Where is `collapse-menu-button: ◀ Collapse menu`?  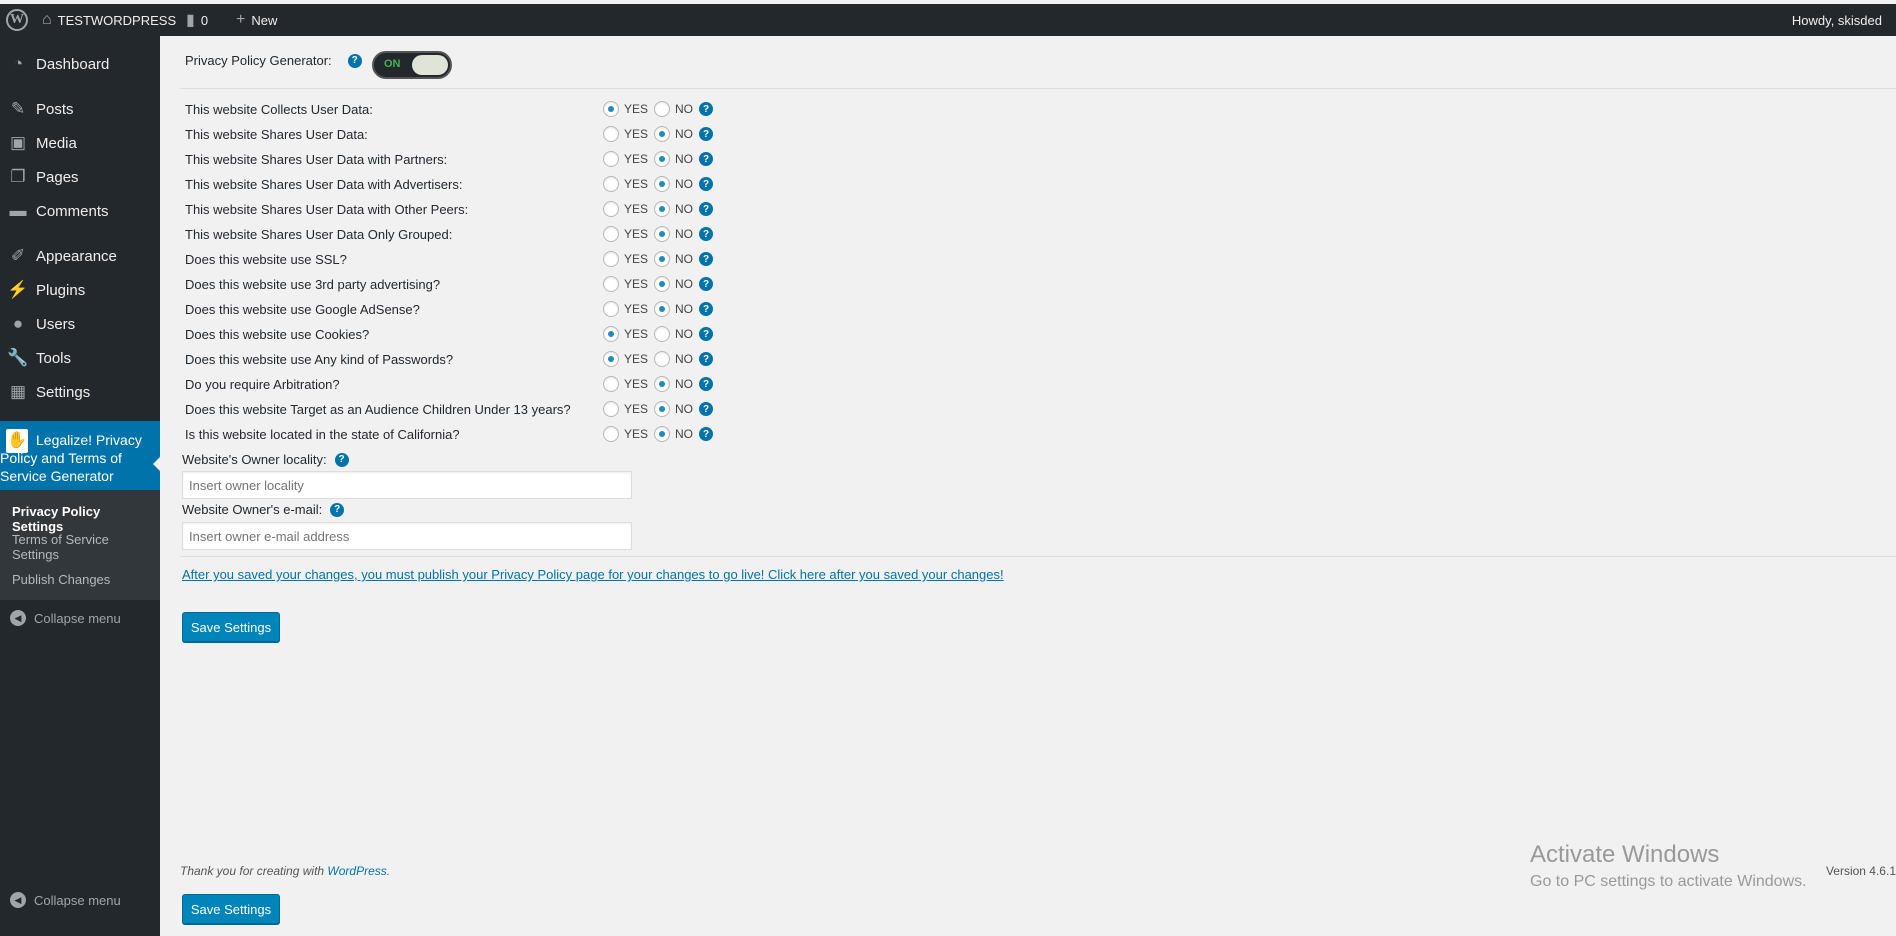
collapse-menu-button: ◀ Collapse menu is located at coordinates (65, 618).